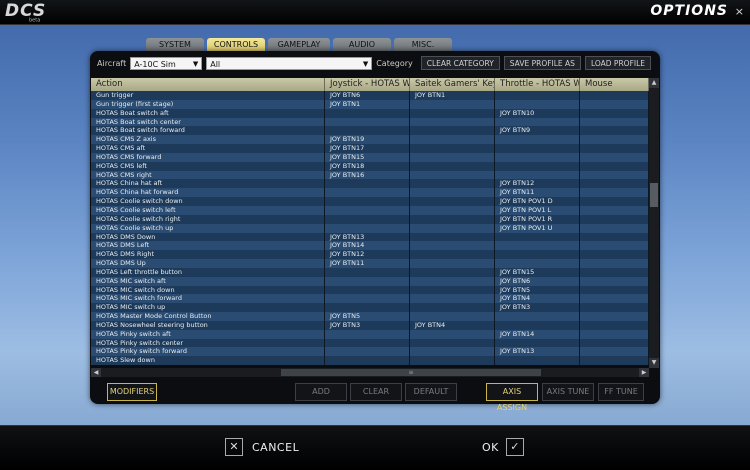 Image resolution: width=750 pixels, height=470 pixels. I want to click on column-header-action: Action, so click(208, 84).